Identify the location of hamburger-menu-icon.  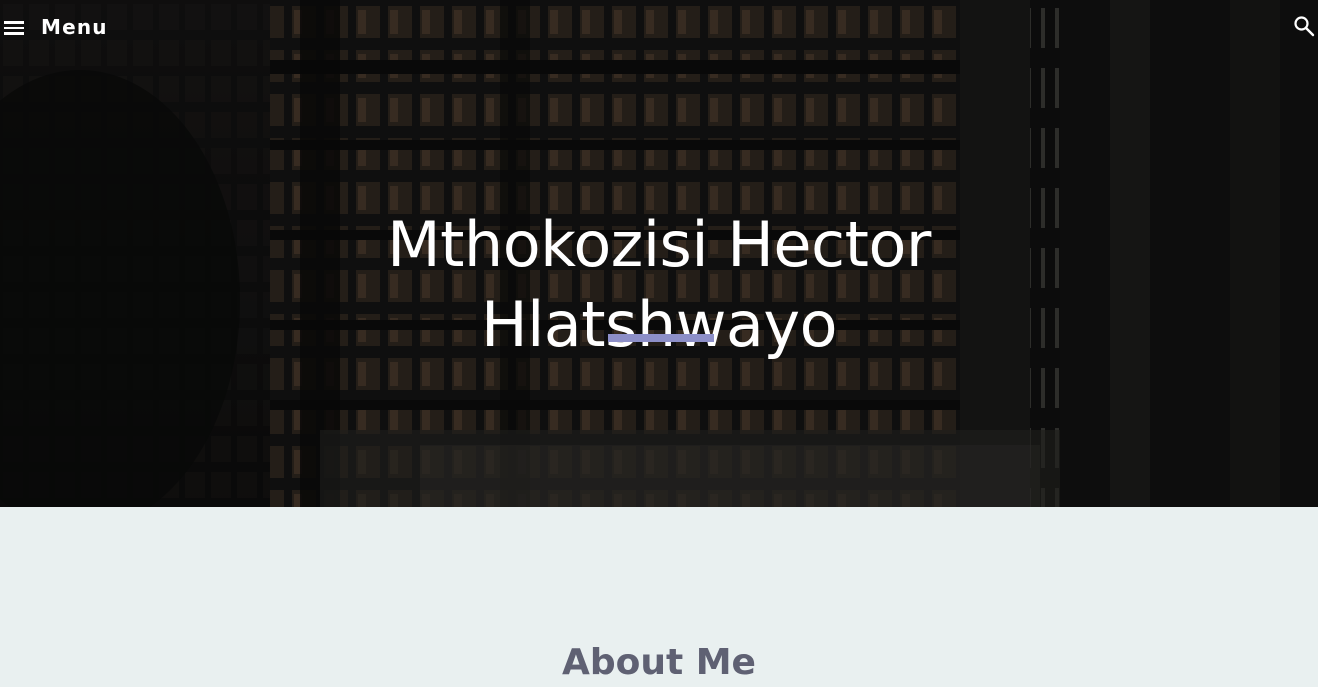
(15, 27).